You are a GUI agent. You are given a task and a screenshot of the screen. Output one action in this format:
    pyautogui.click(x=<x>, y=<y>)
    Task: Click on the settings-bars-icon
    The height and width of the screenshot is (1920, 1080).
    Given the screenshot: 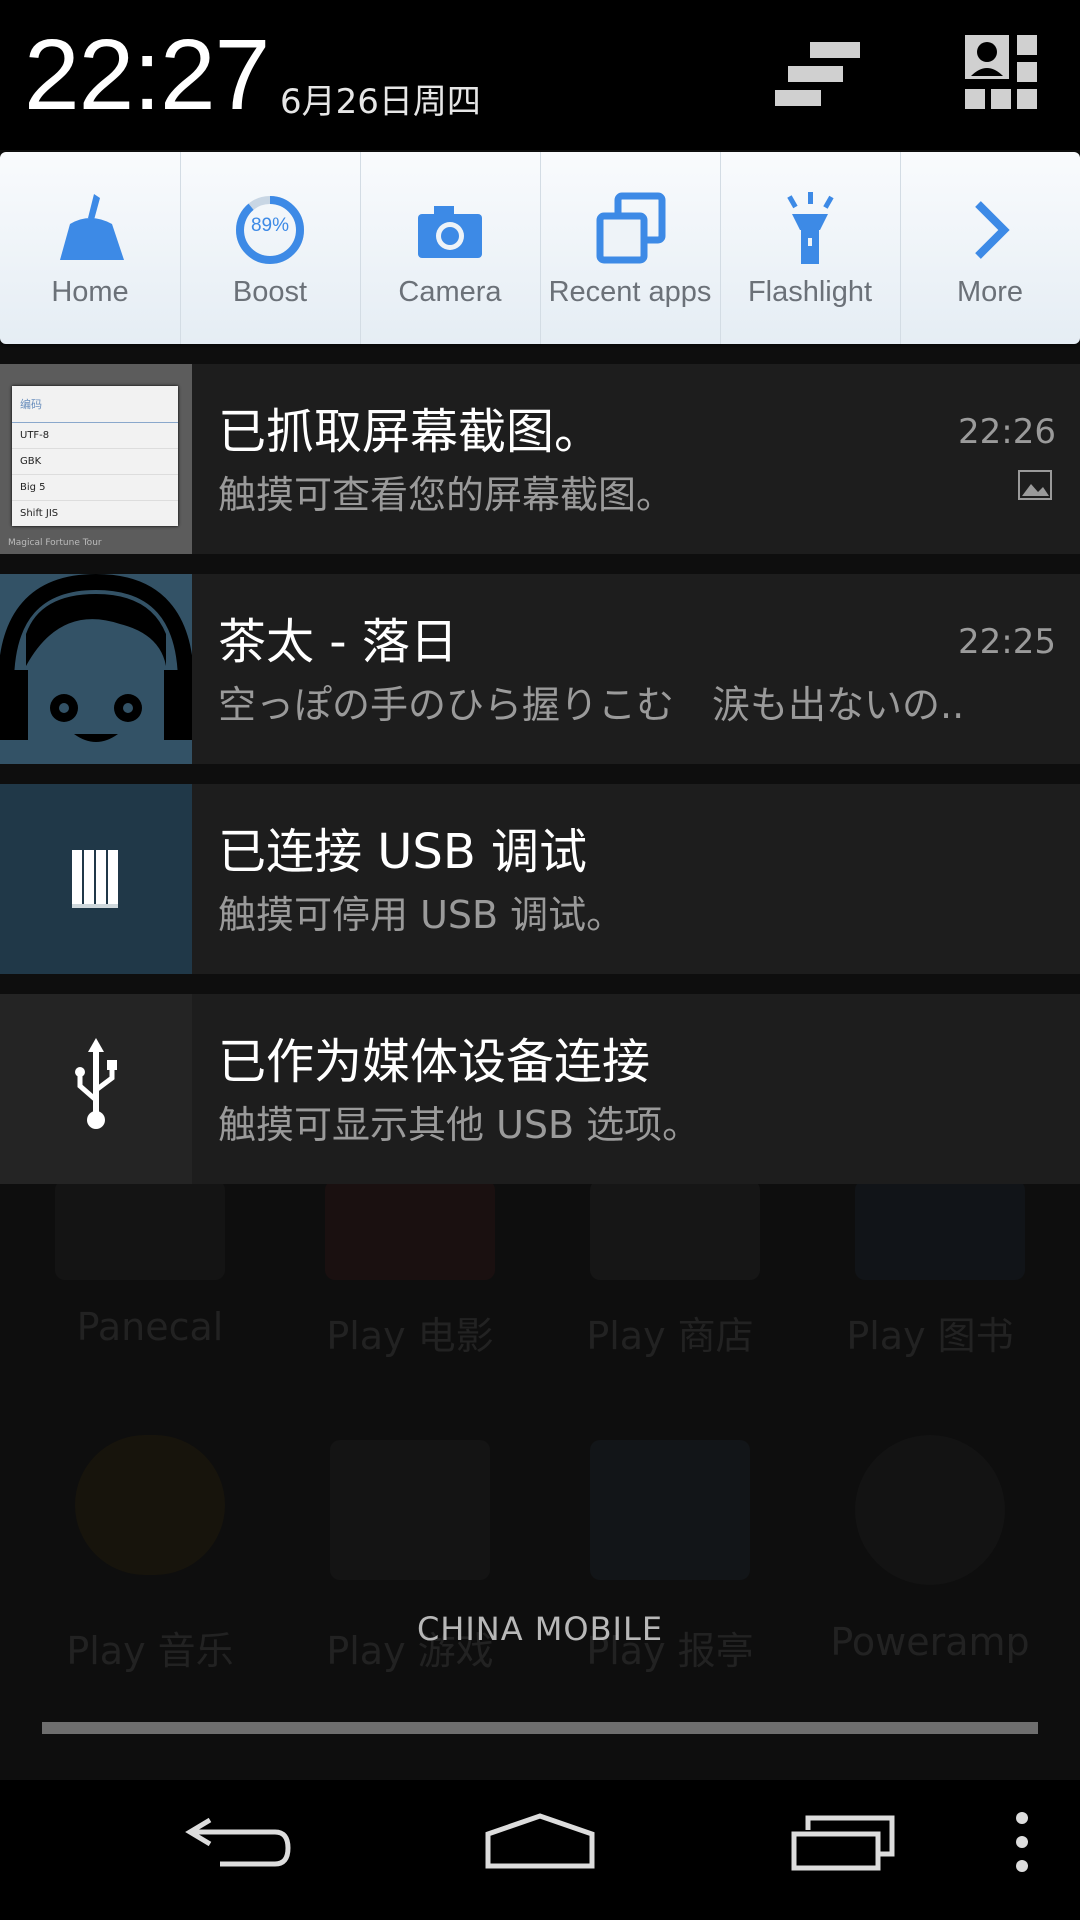 What is the action you would take?
    pyautogui.click(x=820, y=76)
    